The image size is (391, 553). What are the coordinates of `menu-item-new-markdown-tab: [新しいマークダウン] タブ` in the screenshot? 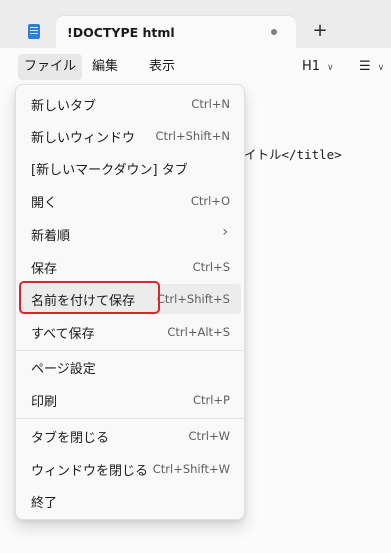 It's located at (130, 168).